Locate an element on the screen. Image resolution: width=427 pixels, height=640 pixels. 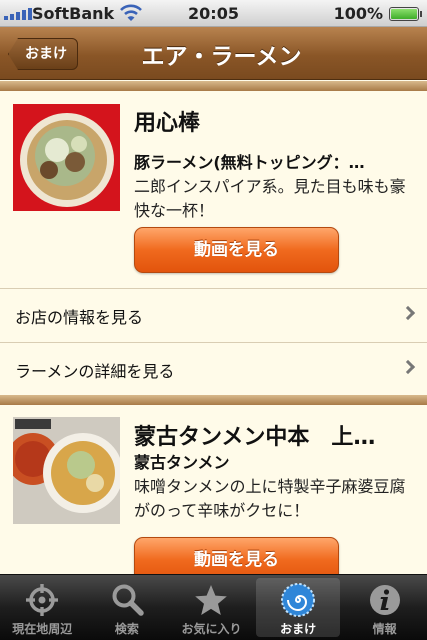
tab-search: 検索 is located at coordinates (127, 607).